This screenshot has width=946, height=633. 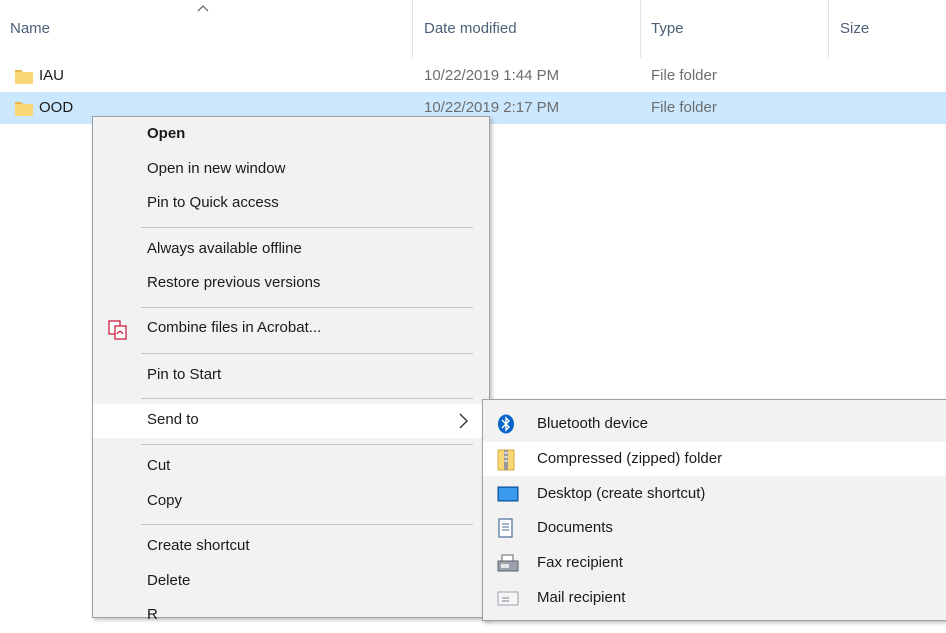 I want to click on acrobat-icon, so click(x=117, y=330).